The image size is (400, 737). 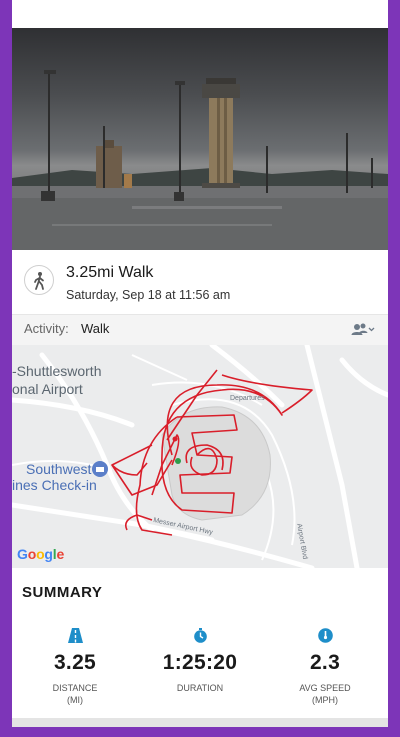 I want to click on google-letter-g: G, so click(x=22, y=554).